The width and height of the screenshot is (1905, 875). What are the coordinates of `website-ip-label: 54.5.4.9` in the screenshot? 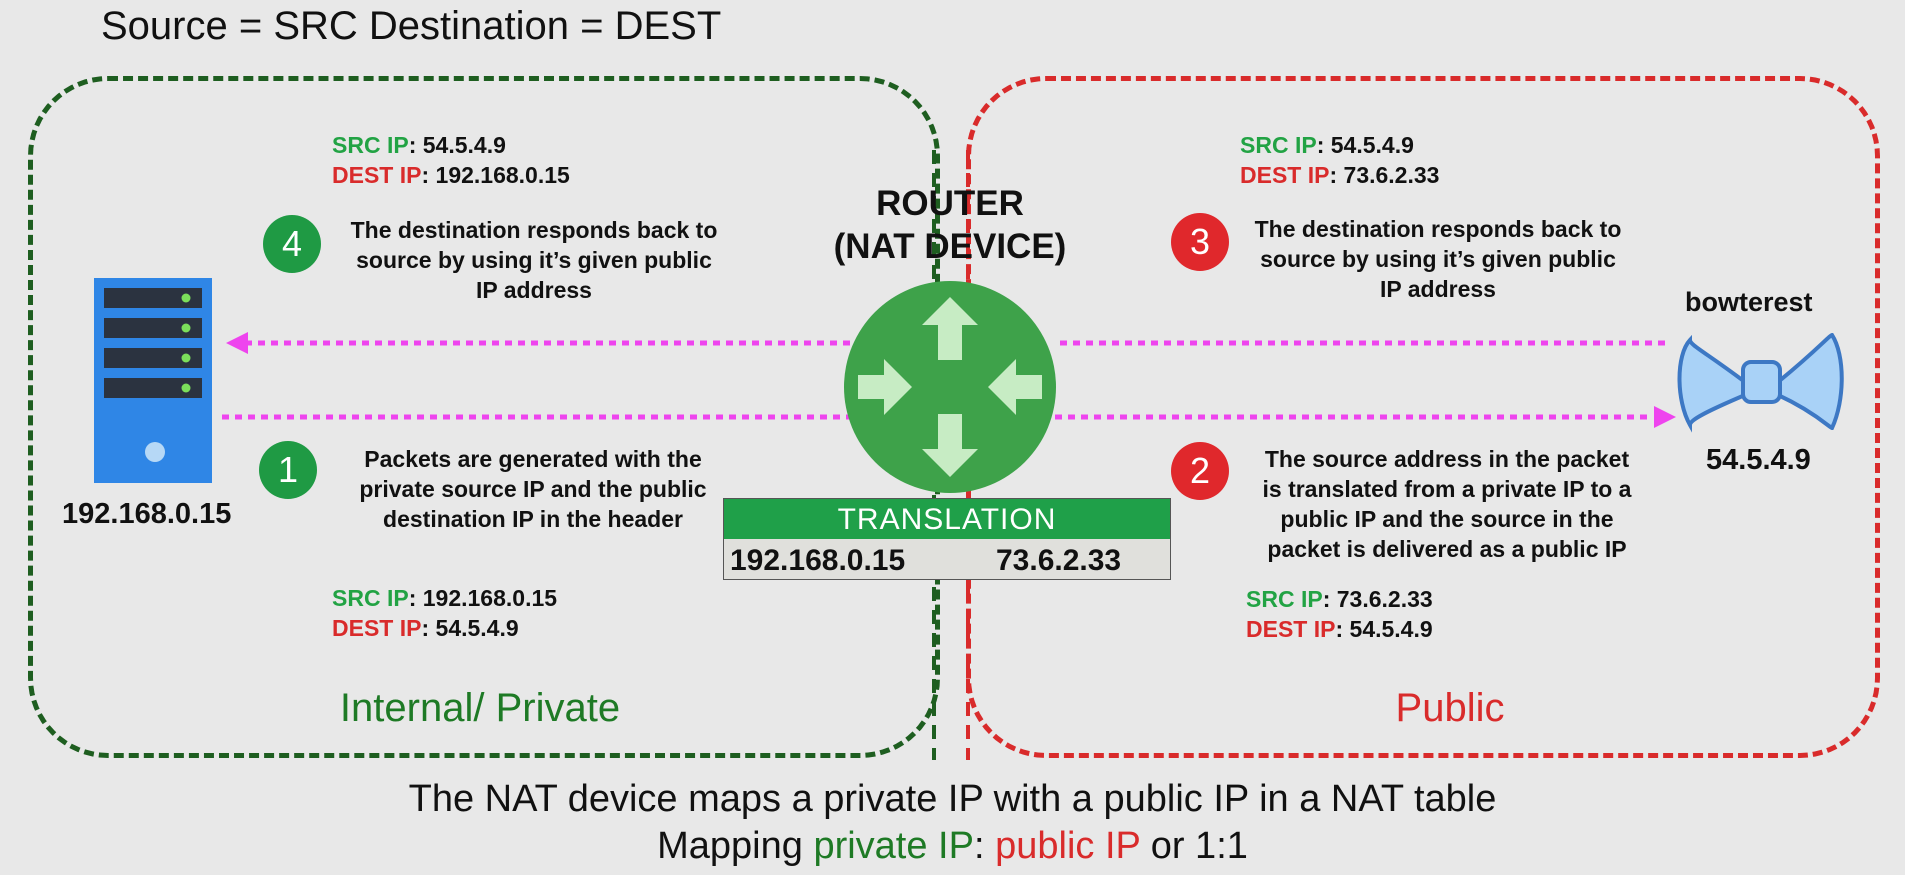 It's located at (1758, 460).